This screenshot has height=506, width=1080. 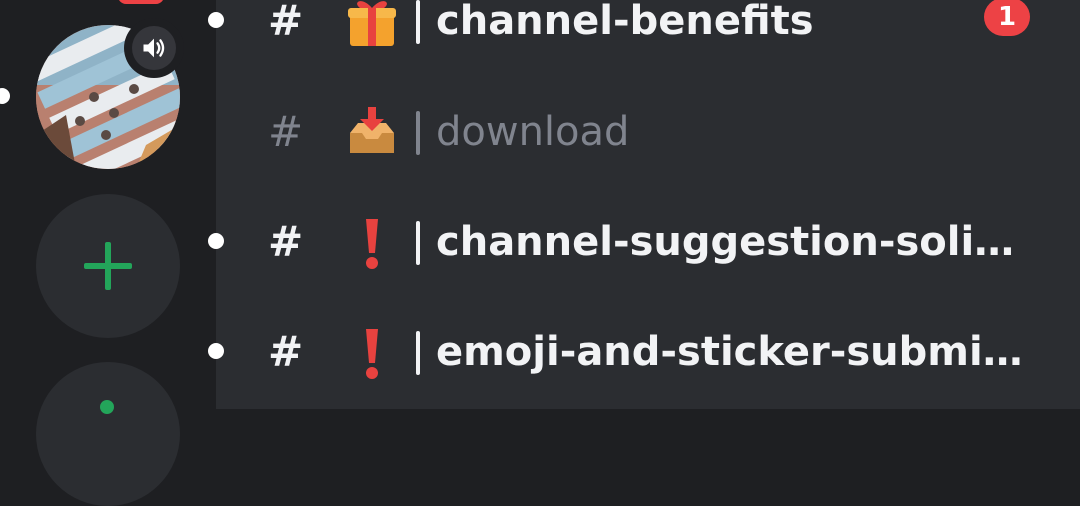 I want to click on voice-badge, so click(x=154, y=48).